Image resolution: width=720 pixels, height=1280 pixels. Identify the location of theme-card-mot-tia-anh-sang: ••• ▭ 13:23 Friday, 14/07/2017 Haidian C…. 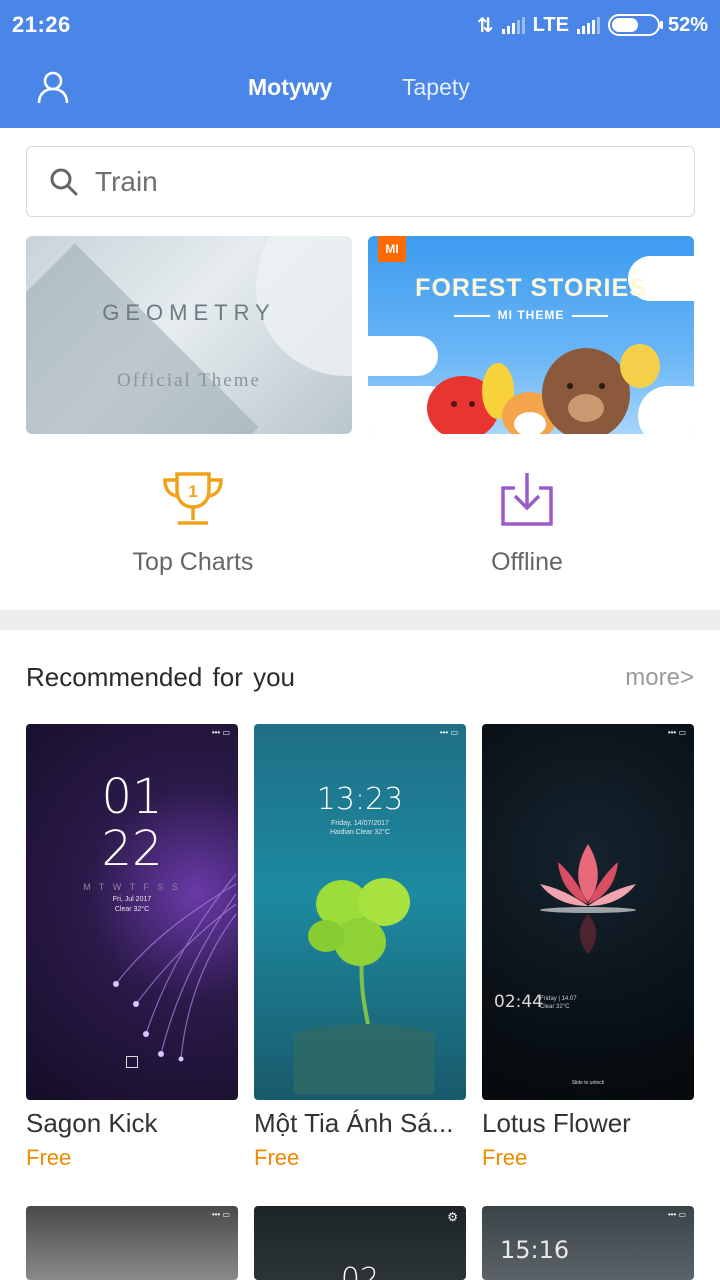
(360, 947).